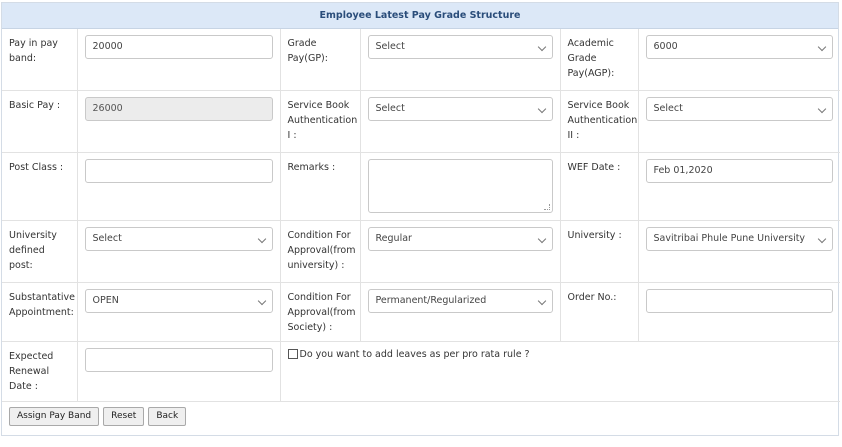 The height and width of the screenshot is (447, 842). Describe the element at coordinates (420, 16) in the screenshot. I see `panel-title: Employee Latest Pay Grade Structure` at that location.